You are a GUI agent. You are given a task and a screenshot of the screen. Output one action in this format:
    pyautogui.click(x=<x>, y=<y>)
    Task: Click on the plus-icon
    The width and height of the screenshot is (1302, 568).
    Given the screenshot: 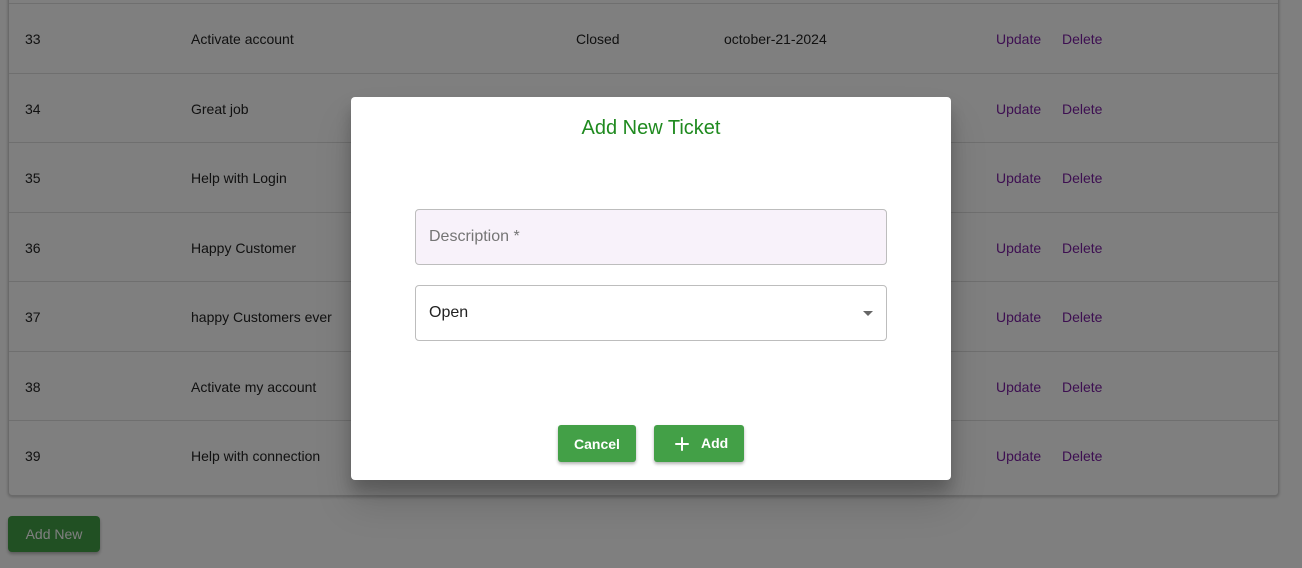 What is the action you would take?
    pyautogui.click(x=682, y=444)
    